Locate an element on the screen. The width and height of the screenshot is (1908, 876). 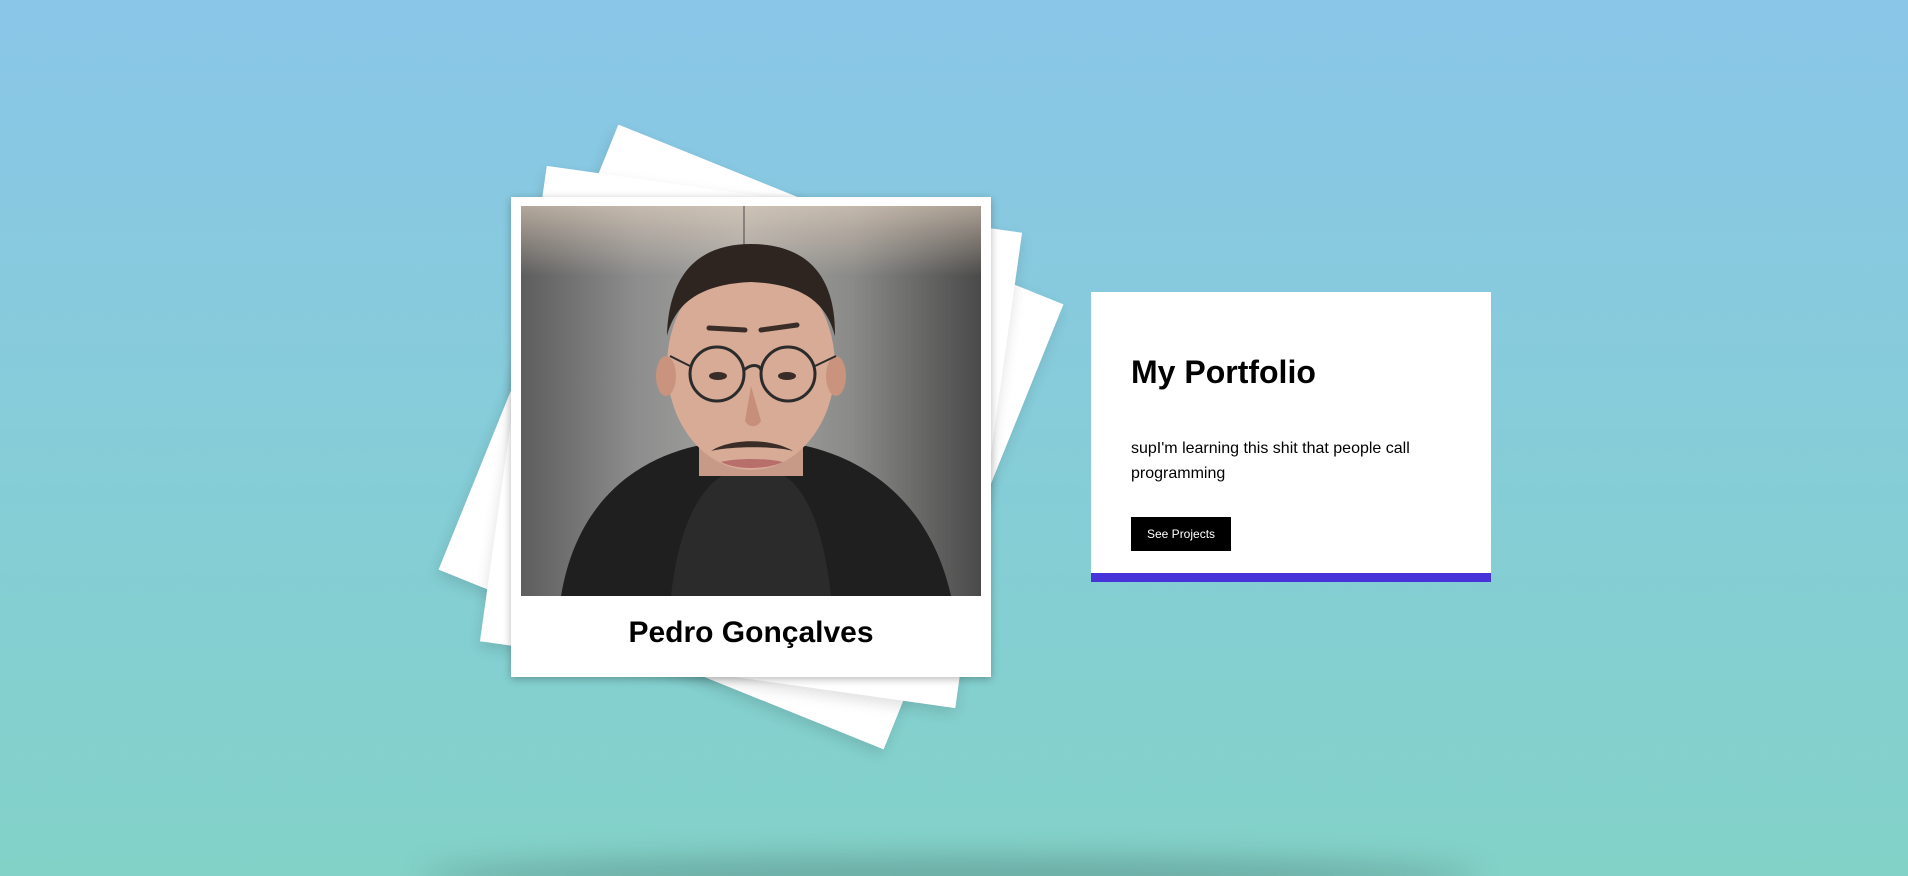
ground-shadow is located at coordinates (950, 866).